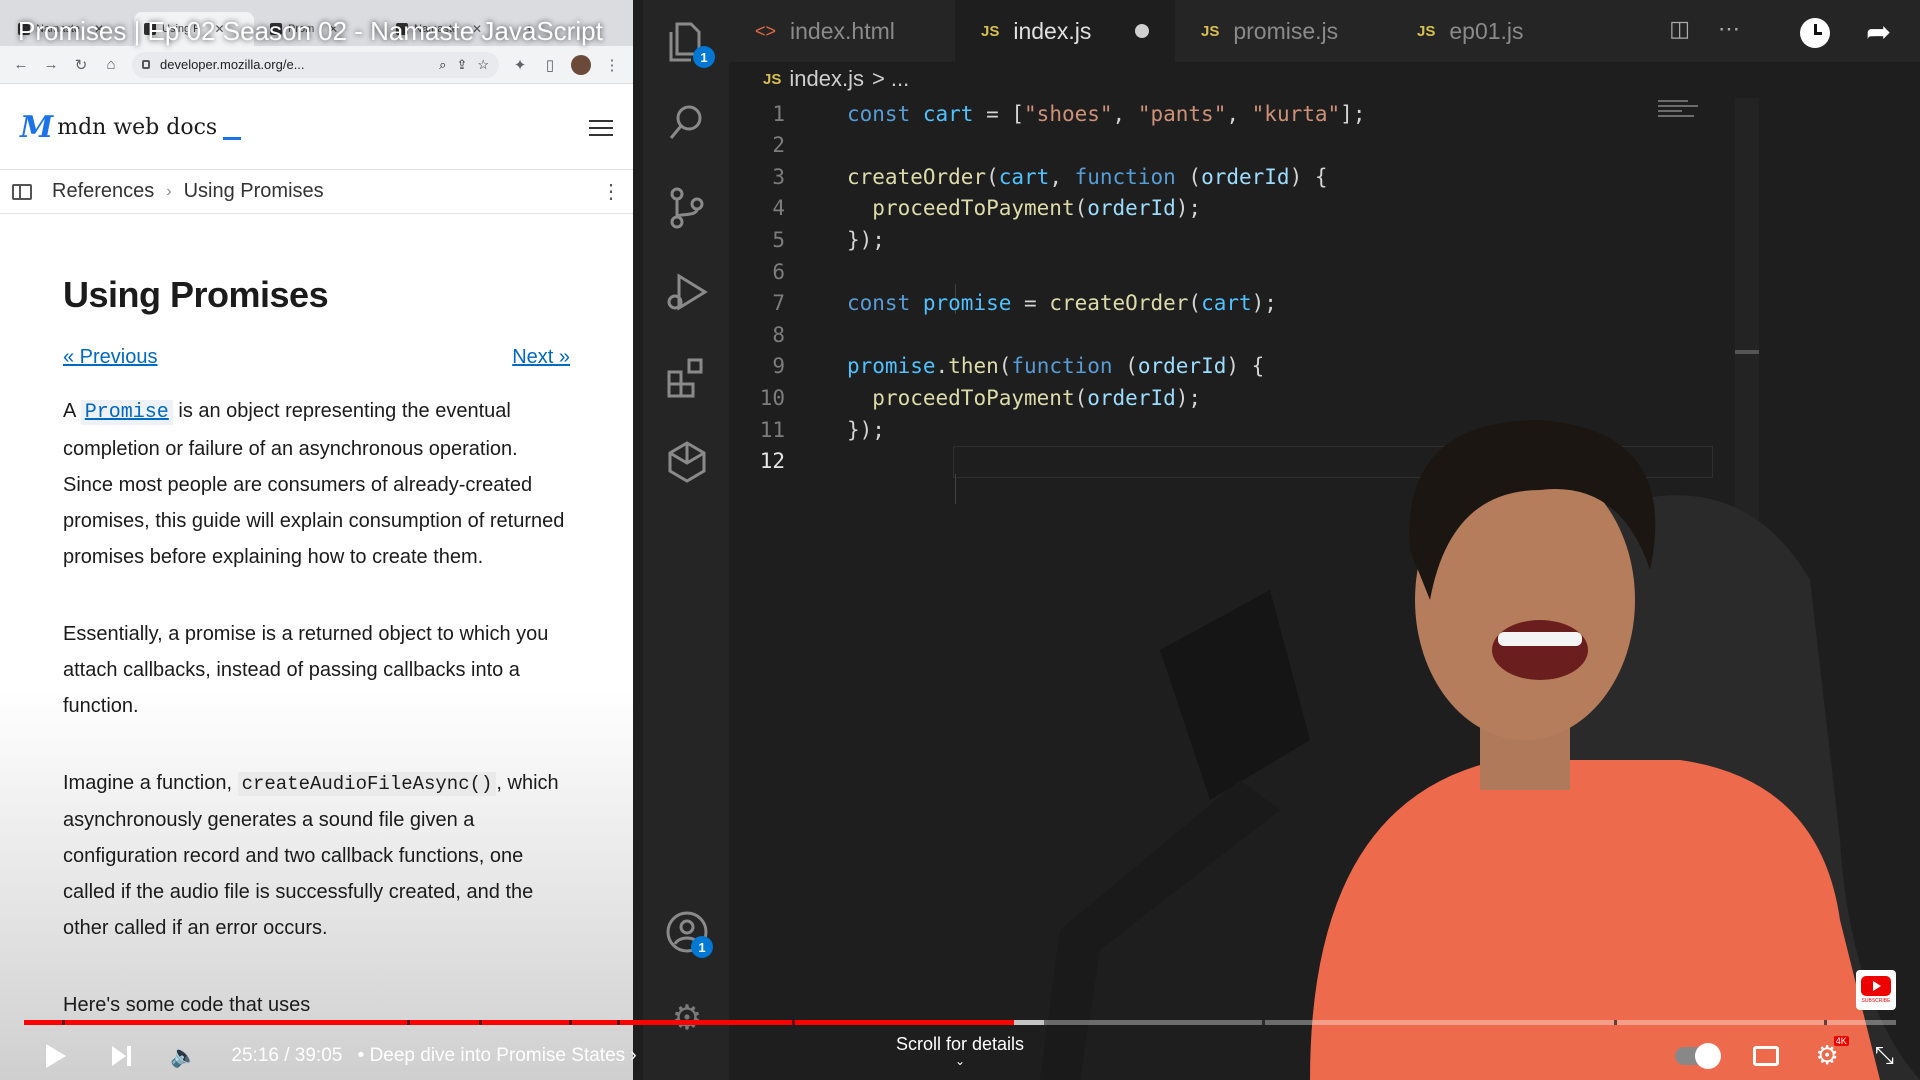 The height and width of the screenshot is (1080, 1920). What do you see at coordinates (973, 366) in the screenshot?
I see `token: then` at bounding box center [973, 366].